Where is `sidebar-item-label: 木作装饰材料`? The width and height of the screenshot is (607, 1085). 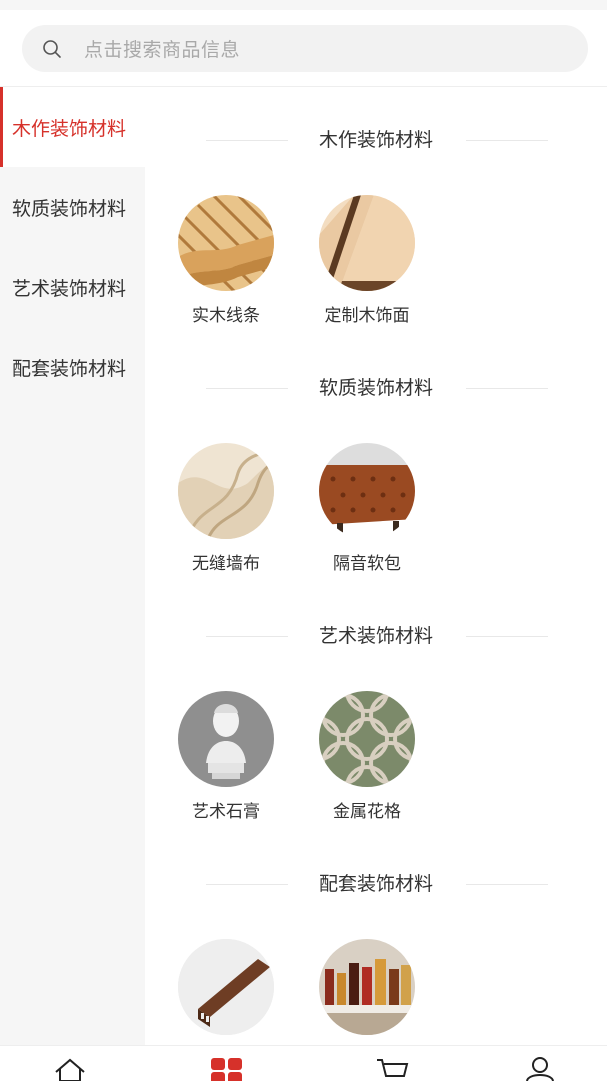 sidebar-item-label: 木作装饰材料 is located at coordinates (69, 128).